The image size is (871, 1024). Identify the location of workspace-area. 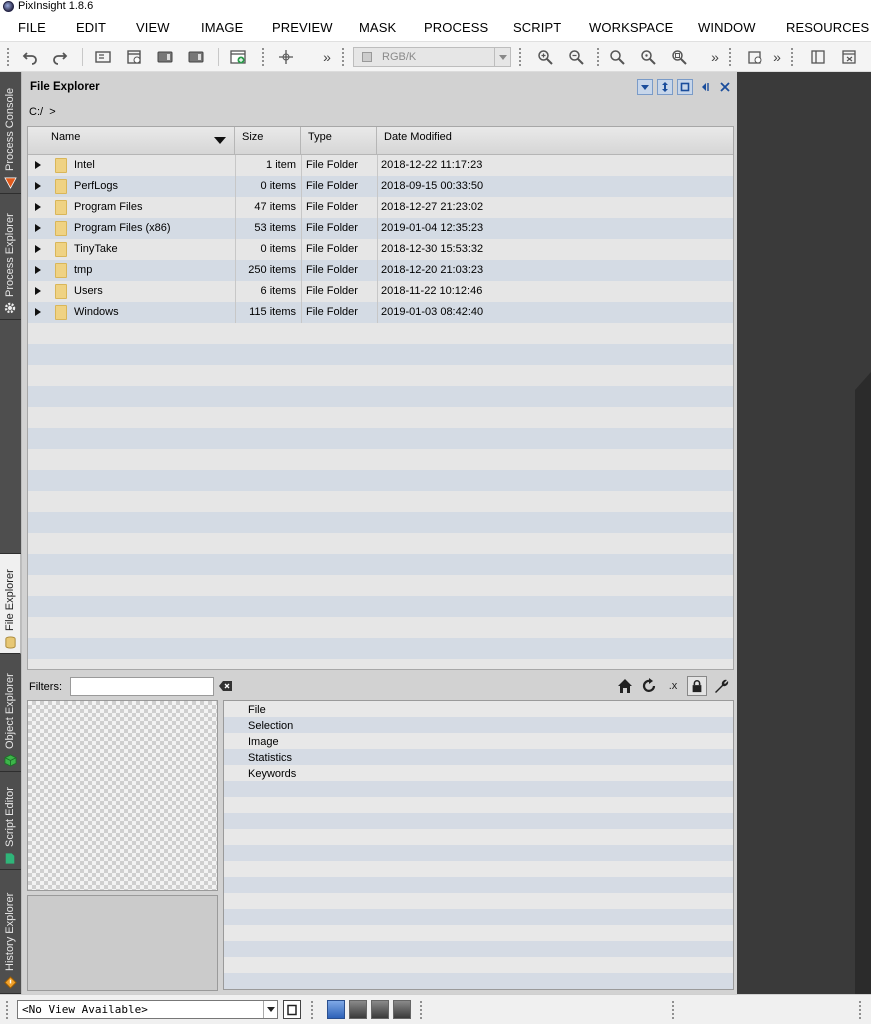
(804, 533).